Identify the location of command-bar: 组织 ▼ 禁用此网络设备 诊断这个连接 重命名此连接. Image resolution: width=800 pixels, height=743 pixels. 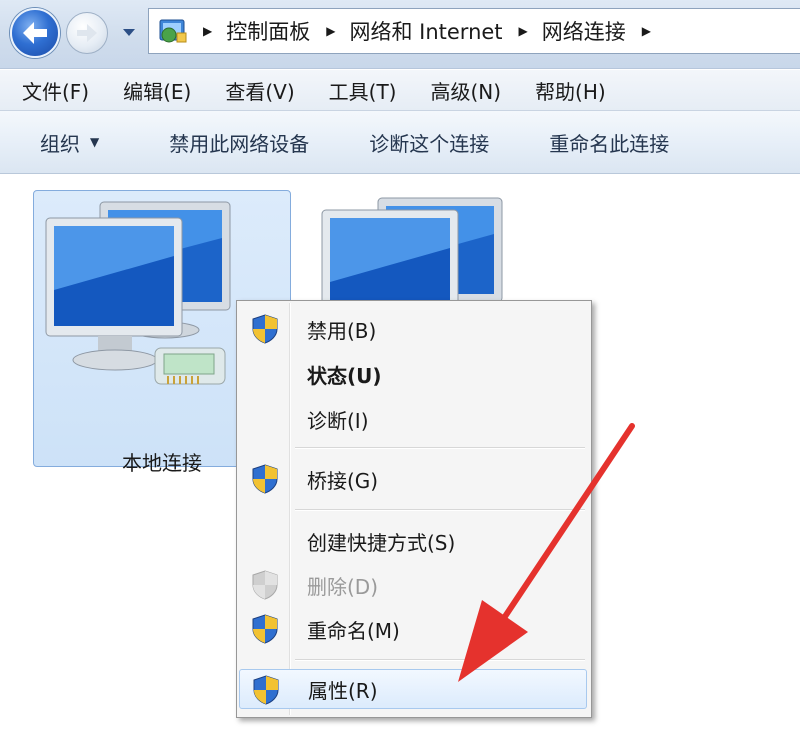
(400, 142).